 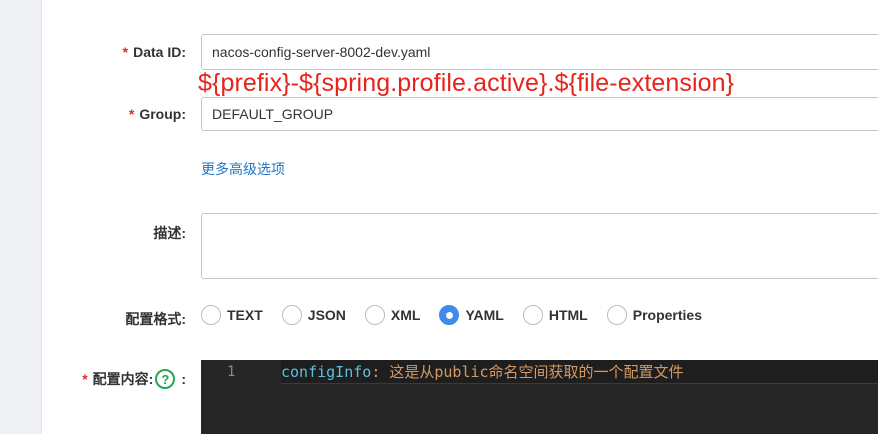 I want to click on line-number: 1, so click(x=231, y=372).